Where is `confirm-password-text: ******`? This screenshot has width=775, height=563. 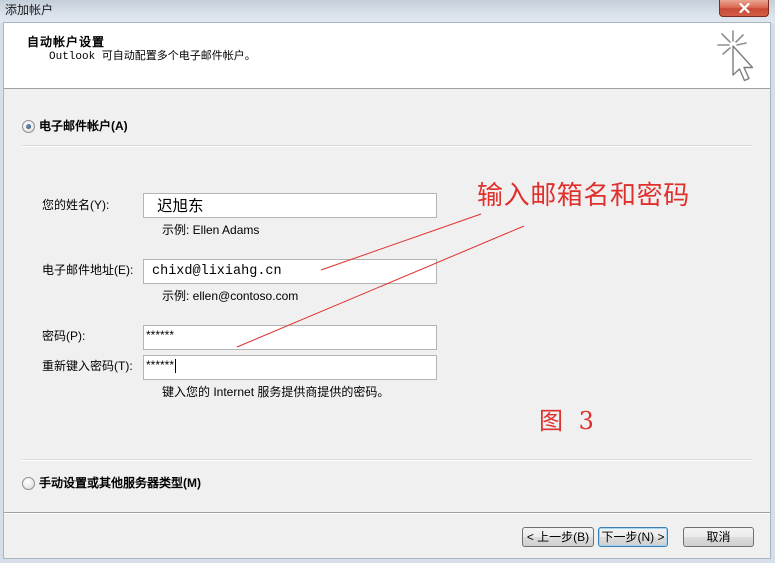
confirm-password-text: ****** is located at coordinates (161, 365).